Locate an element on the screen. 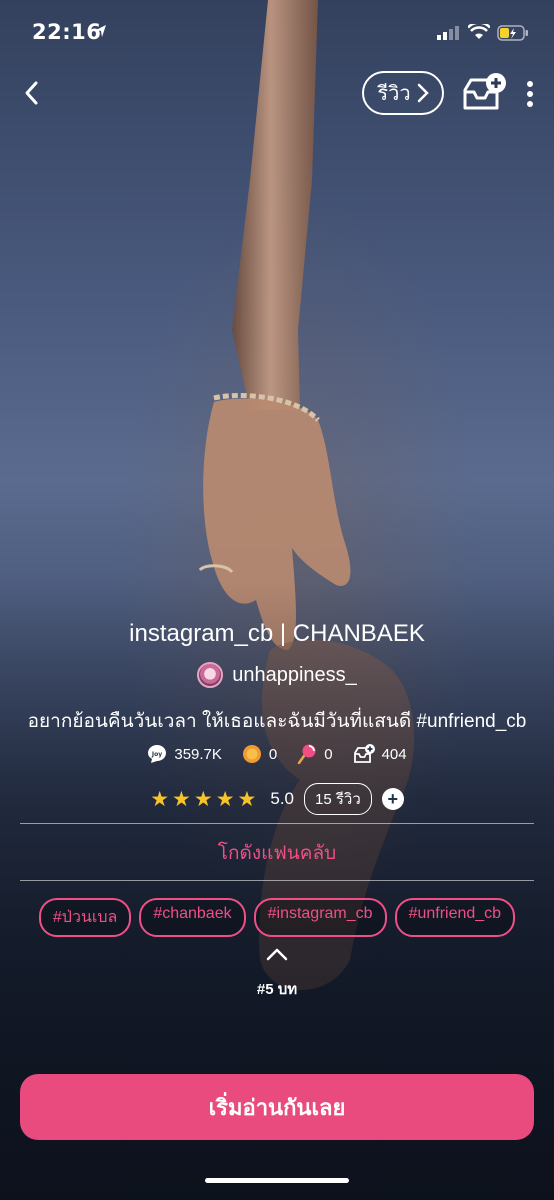 The height and width of the screenshot is (1200, 554). stat-candies: 0 is located at coordinates (315, 754).